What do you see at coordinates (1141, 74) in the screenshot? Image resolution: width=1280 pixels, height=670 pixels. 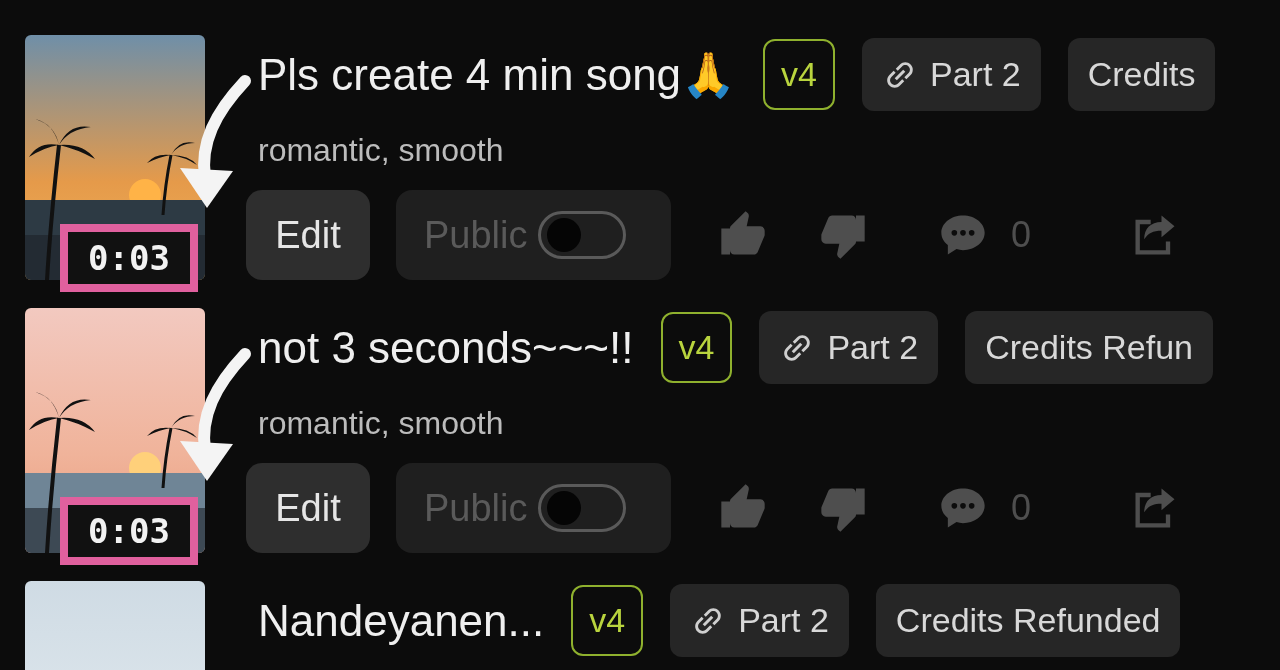 I see `status-chip: Credits` at bounding box center [1141, 74].